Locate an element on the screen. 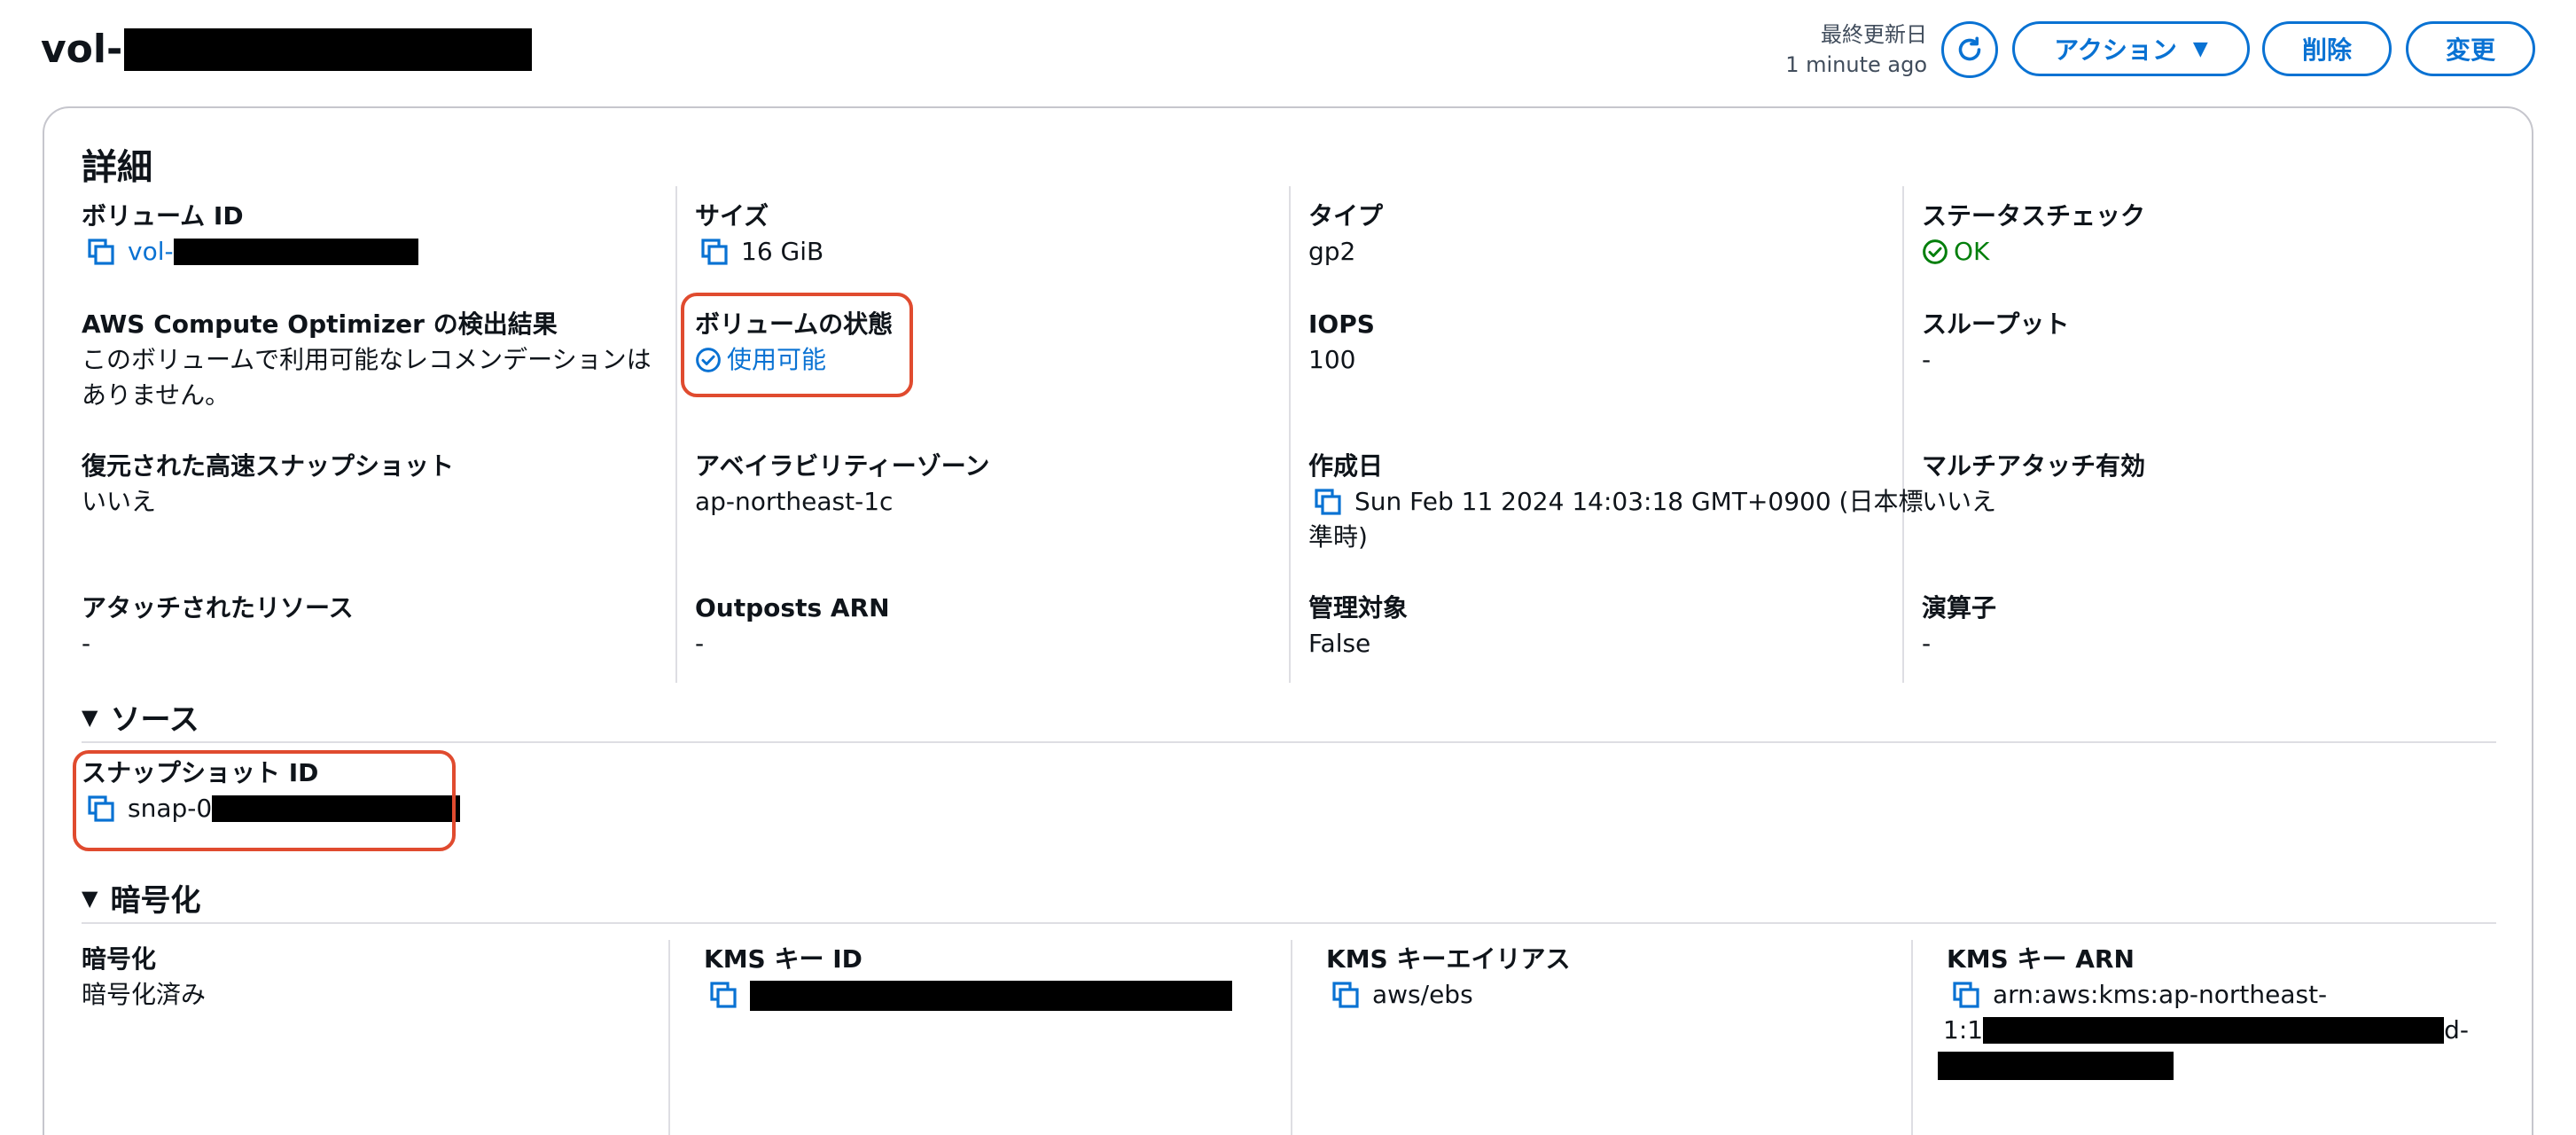  created-label: 作成日 is located at coordinates (1346, 466).